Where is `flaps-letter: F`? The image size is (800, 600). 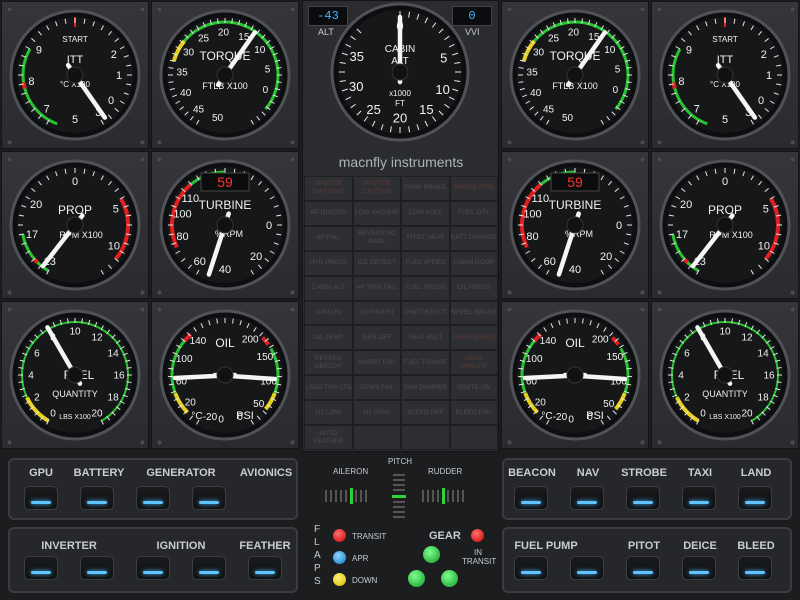 flaps-letter: F is located at coordinates (317, 529).